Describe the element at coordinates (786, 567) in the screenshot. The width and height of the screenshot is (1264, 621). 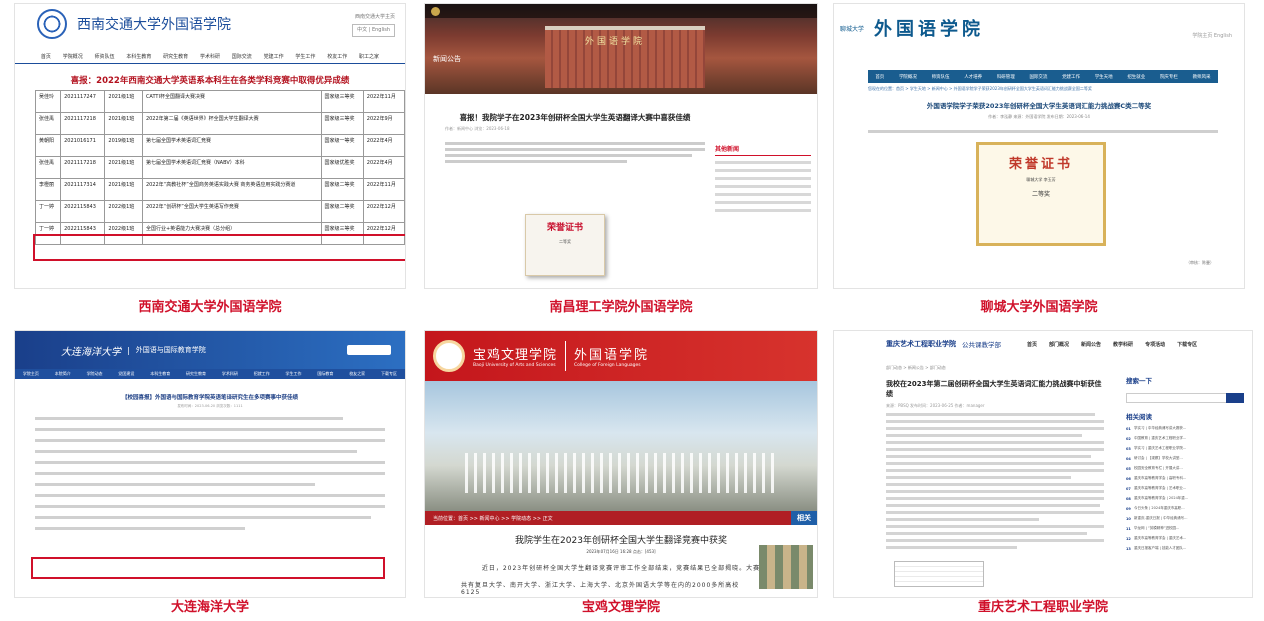
I see `related-thumbnail-image` at that location.